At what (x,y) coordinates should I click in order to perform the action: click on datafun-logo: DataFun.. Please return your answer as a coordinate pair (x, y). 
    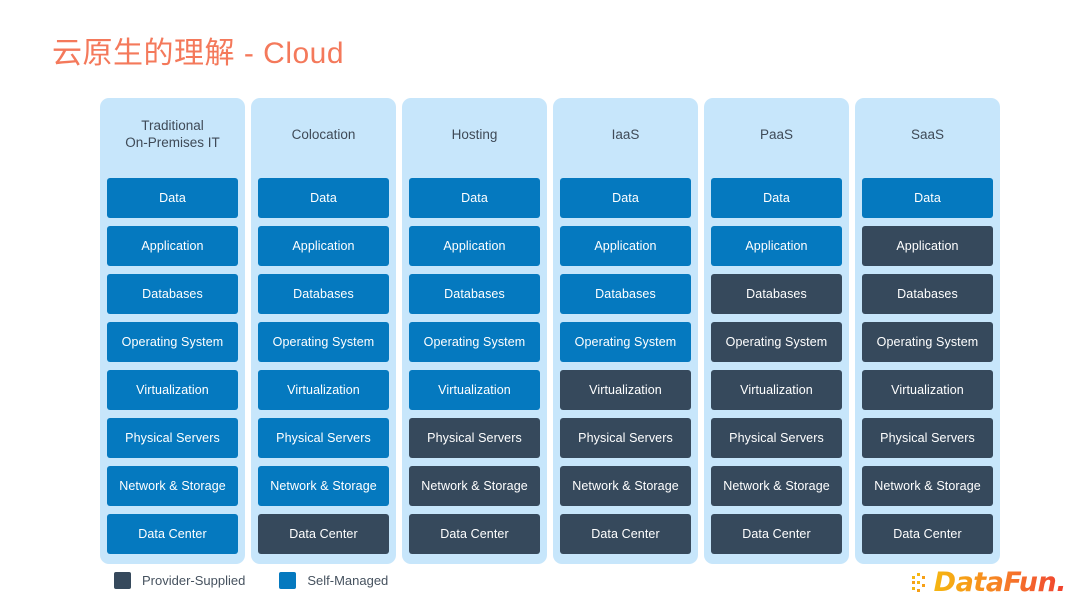
    Looking at the image, I should click on (989, 583).